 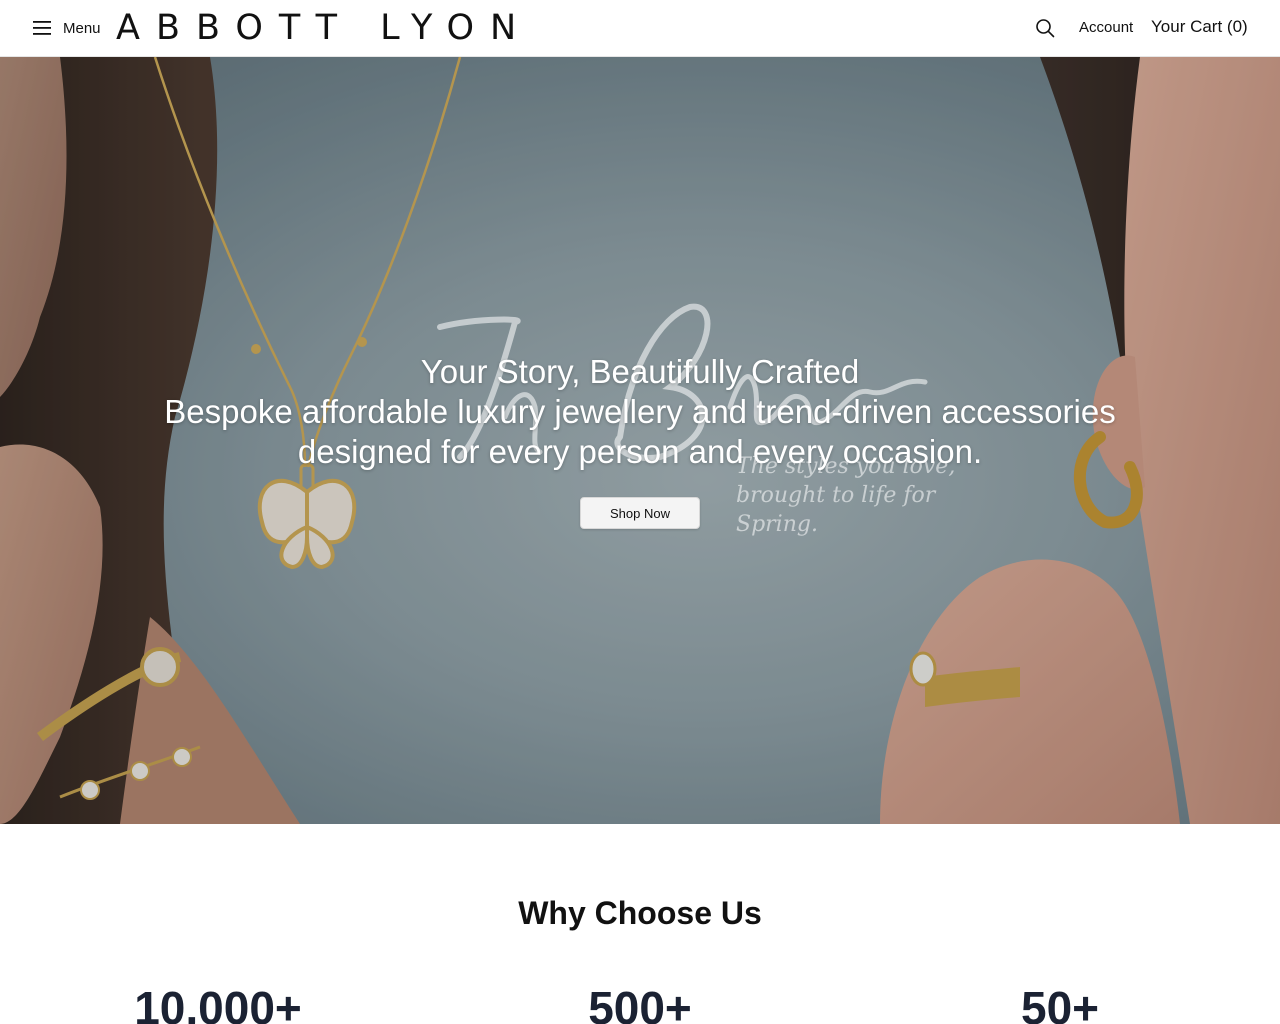 I want to click on menu-label: Menu, so click(x=82, y=28).